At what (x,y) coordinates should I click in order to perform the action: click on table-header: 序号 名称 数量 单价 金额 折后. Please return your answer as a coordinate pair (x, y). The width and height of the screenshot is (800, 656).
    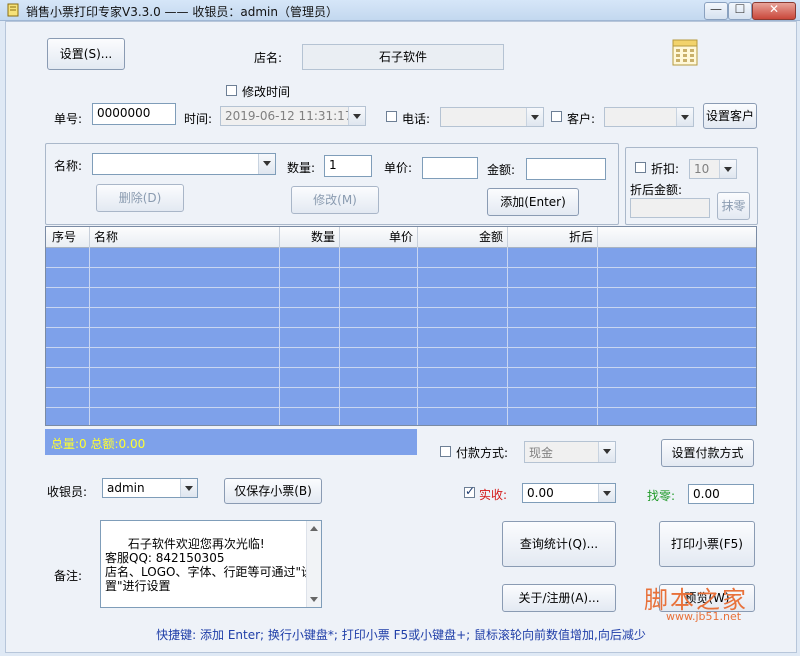
    Looking at the image, I should click on (401, 237).